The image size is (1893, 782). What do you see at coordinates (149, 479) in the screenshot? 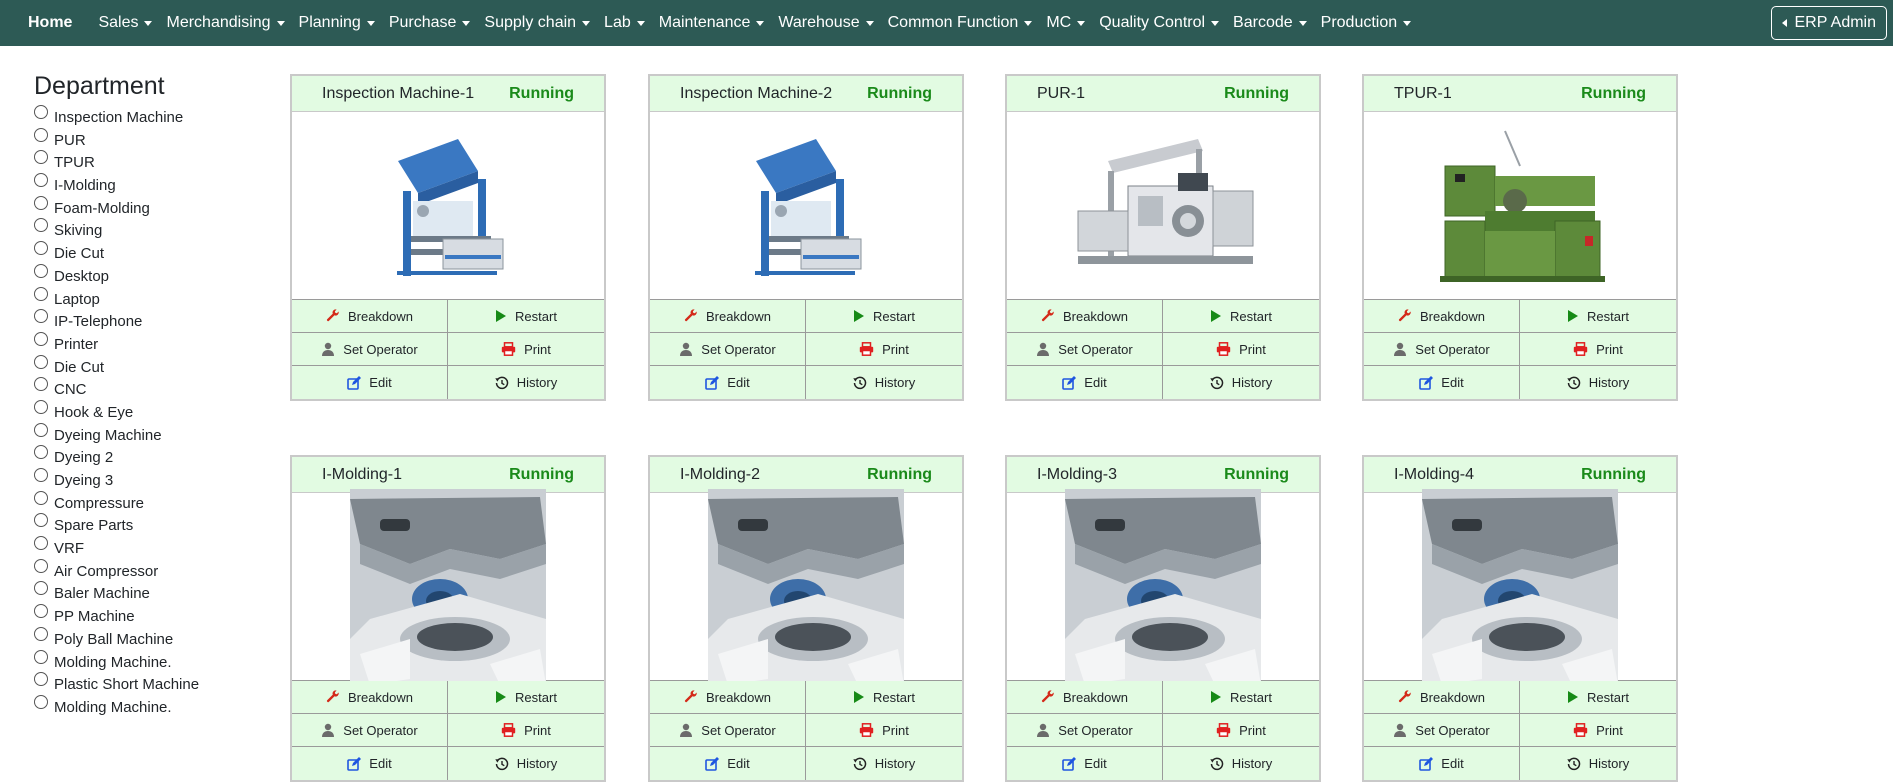
I see `department-option: Dyeing 3` at bounding box center [149, 479].